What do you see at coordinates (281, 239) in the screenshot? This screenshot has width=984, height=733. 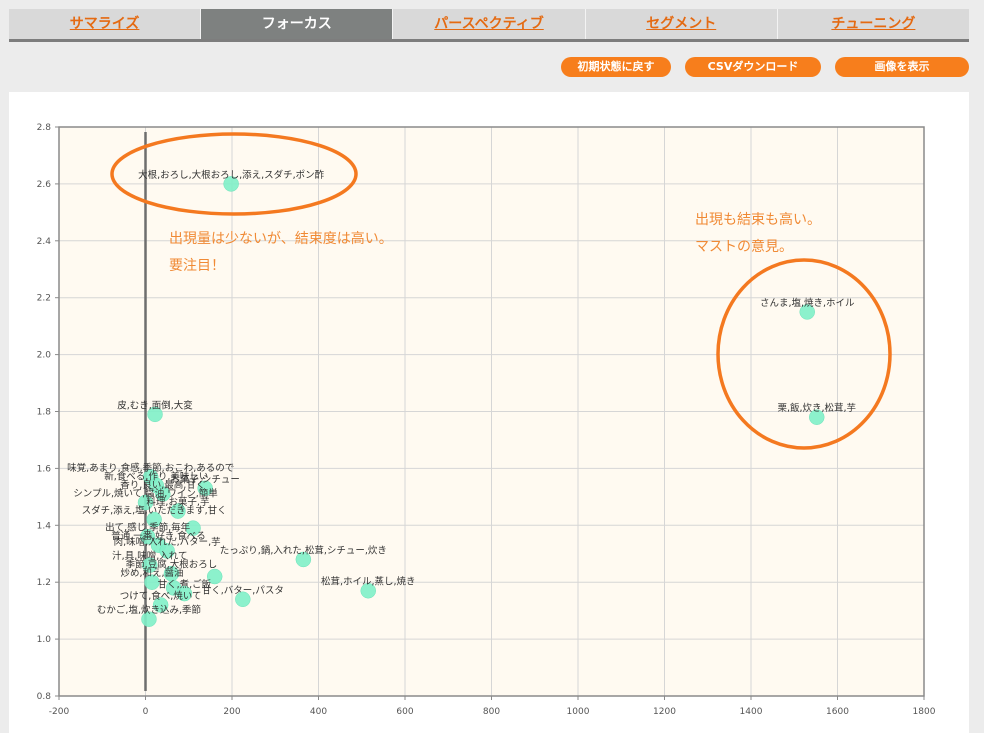 I see `annotation-left-line1: 出現量は少ないが、結束度は高い。` at bounding box center [281, 239].